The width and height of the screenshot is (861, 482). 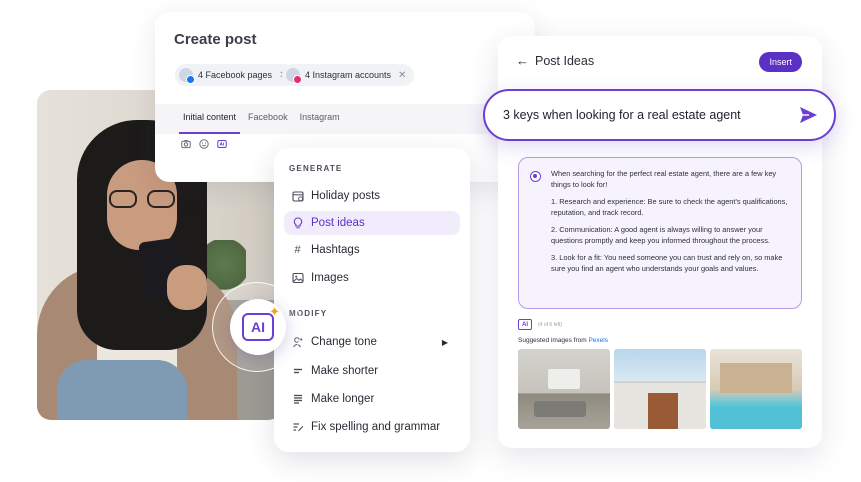 I want to click on menu-item-label: Fix spelling and grammar, so click(x=376, y=427).